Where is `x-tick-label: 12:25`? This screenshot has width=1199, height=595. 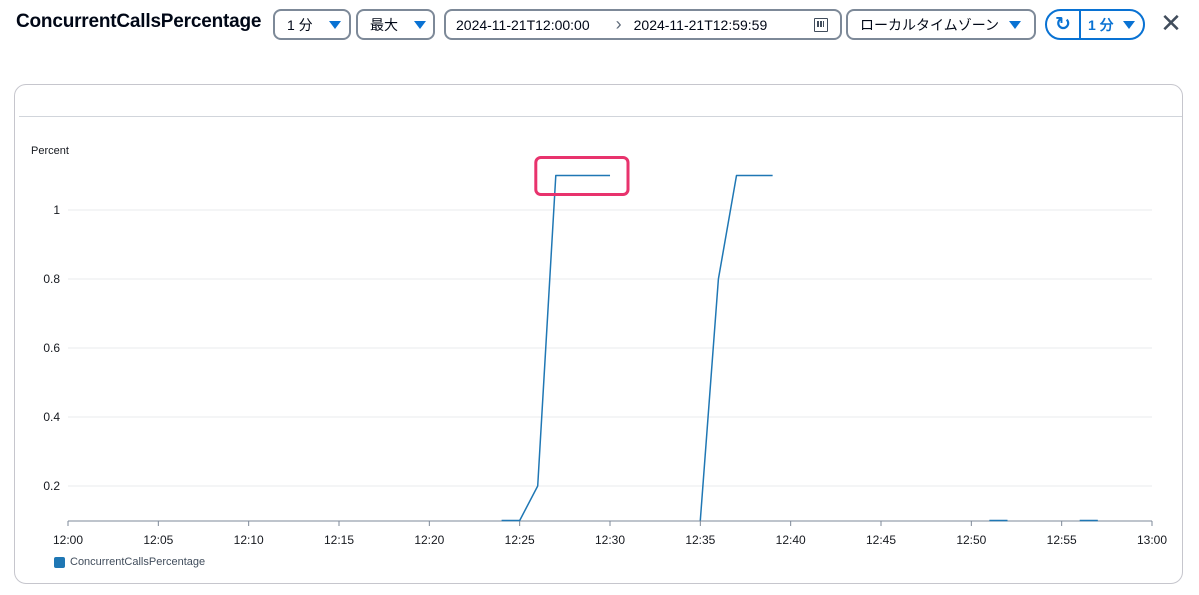
x-tick-label: 12:25 is located at coordinates (520, 540).